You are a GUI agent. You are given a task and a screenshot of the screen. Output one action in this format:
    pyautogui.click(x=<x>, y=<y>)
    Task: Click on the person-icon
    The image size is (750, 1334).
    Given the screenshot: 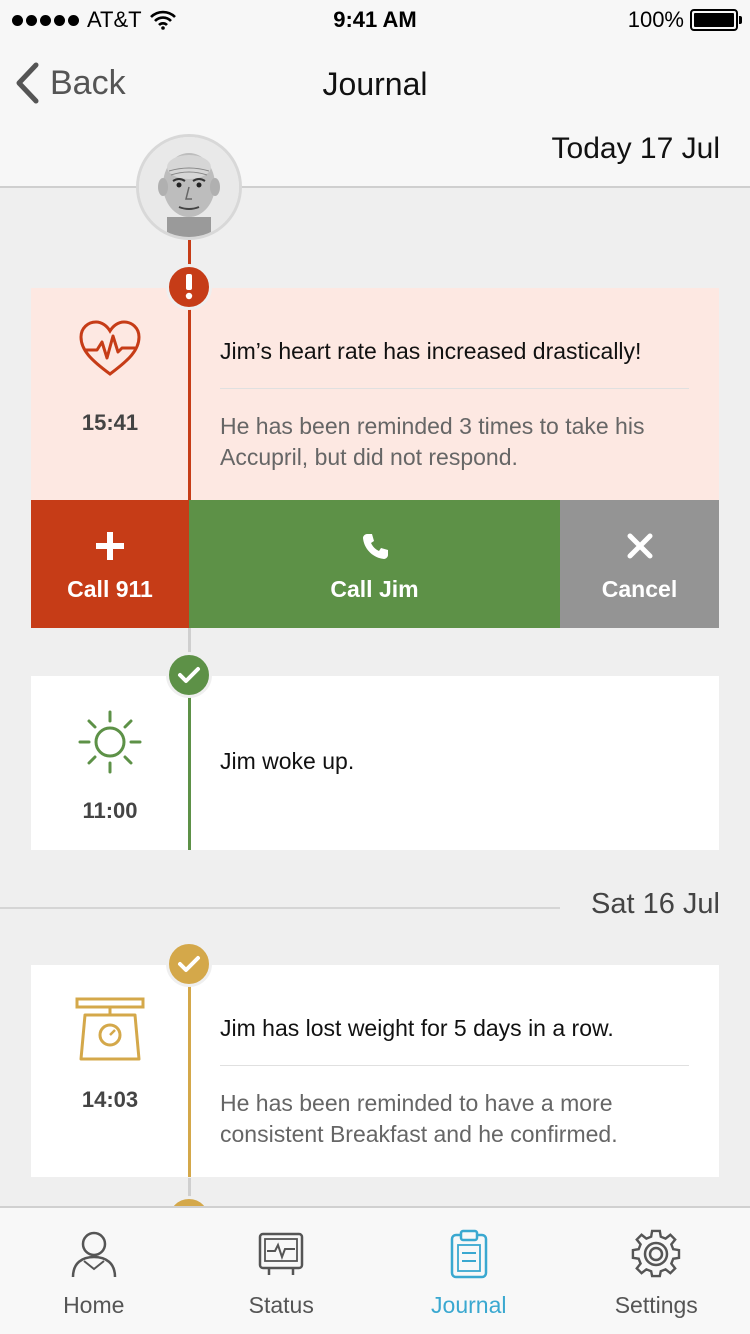 What is the action you would take?
    pyautogui.click(x=93, y=1254)
    